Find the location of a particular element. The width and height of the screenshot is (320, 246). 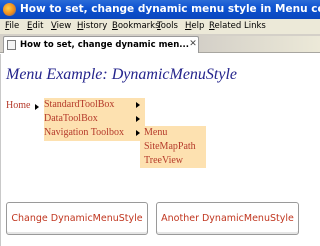

menu-edit: Edit is located at coordinates (35, 26).